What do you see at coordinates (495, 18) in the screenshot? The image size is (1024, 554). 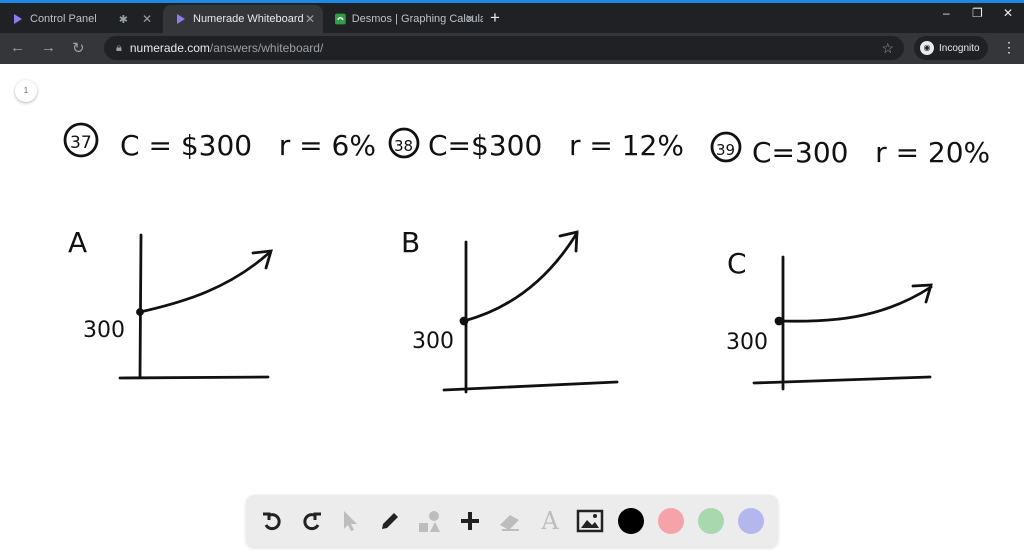 I see `new-tab-button: +` at bounding box center [495, 18].